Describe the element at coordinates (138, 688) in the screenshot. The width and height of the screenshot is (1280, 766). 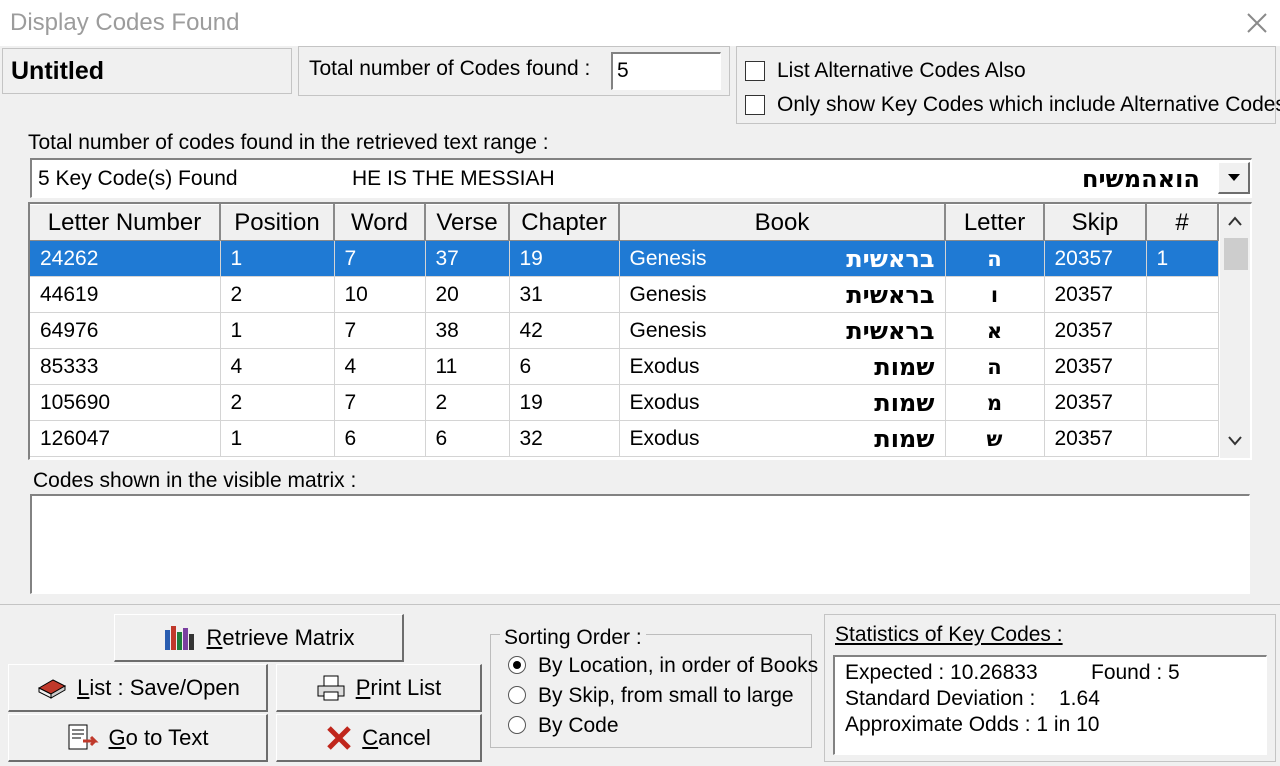
I see `list-save-open-button: List : Save/Open` at that location.